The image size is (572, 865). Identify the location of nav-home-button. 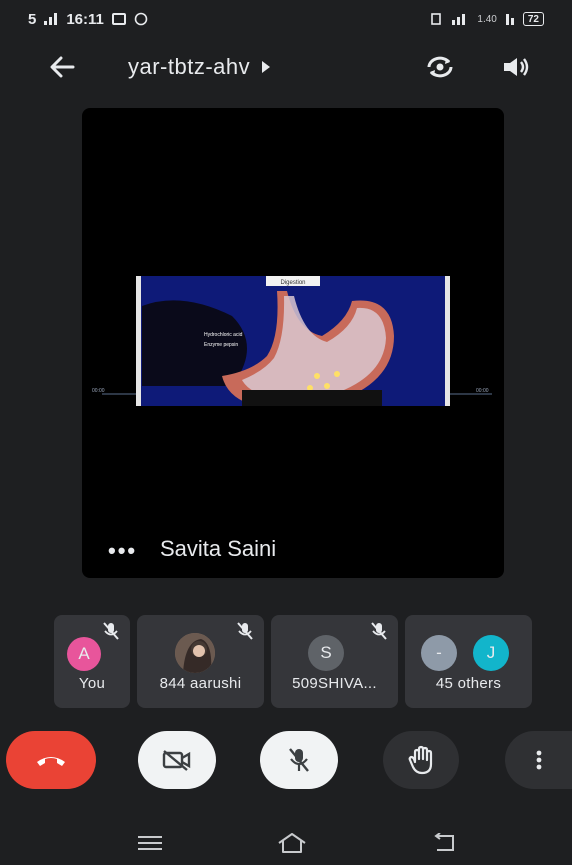
(292, 843).